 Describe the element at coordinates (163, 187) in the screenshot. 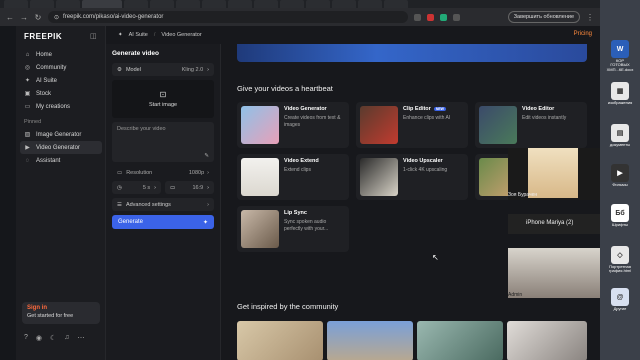

I see `duration-aspect-row: ◷ 5 s › ▭ 16:9 ›` at that location.